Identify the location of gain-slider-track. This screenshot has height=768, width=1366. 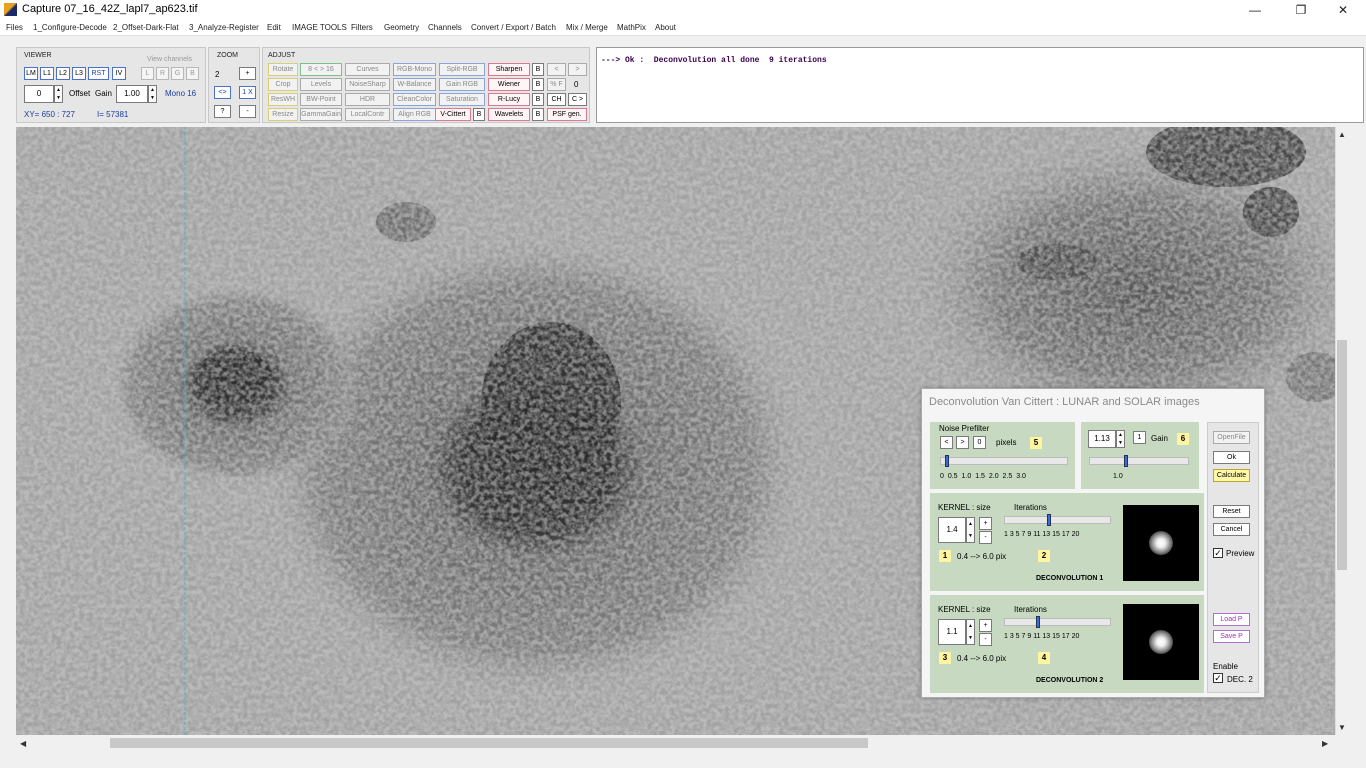
(1139, 461).